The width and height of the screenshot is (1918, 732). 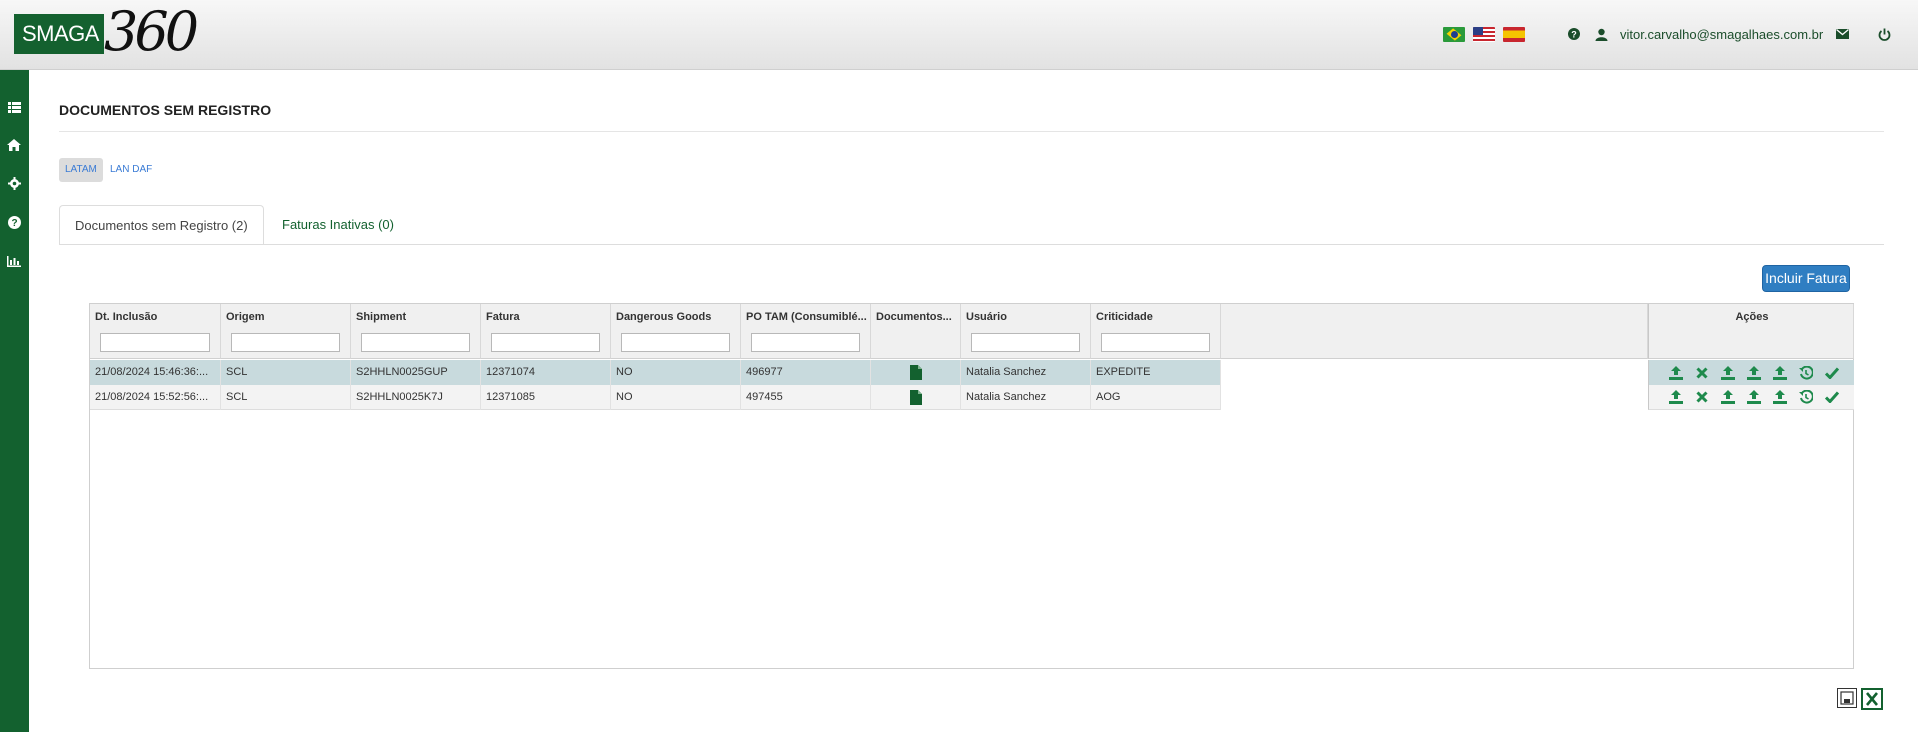 What do you see at coordinates (1752, 317) in the screenshot?
I see `column-label: Ações` at bounding box center [1752, 317].